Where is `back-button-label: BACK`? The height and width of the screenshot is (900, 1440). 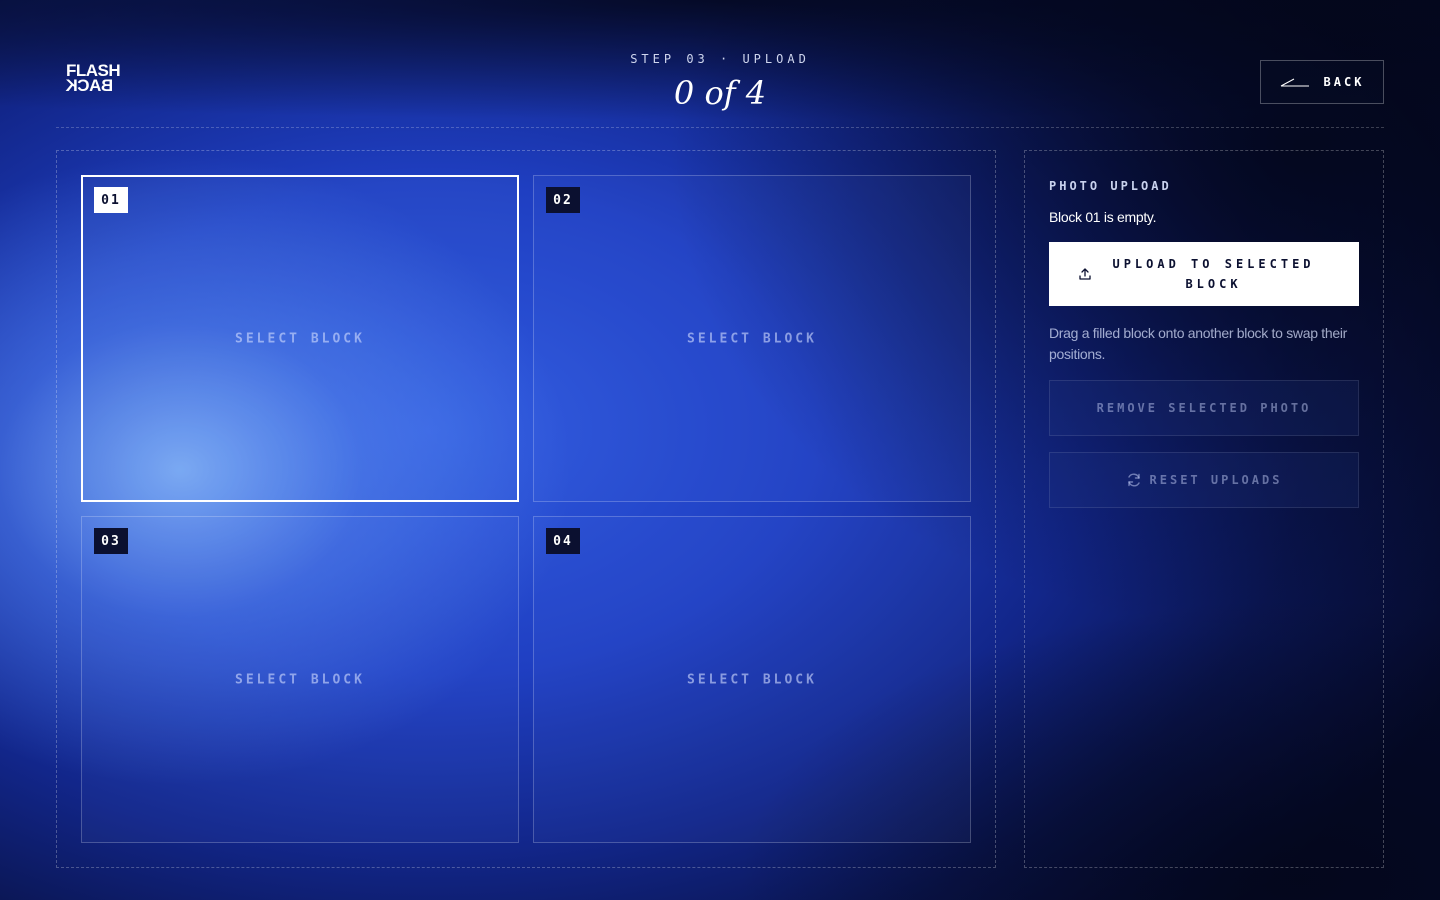 back-button-label: BACK is located at coordinates (1344, 82).